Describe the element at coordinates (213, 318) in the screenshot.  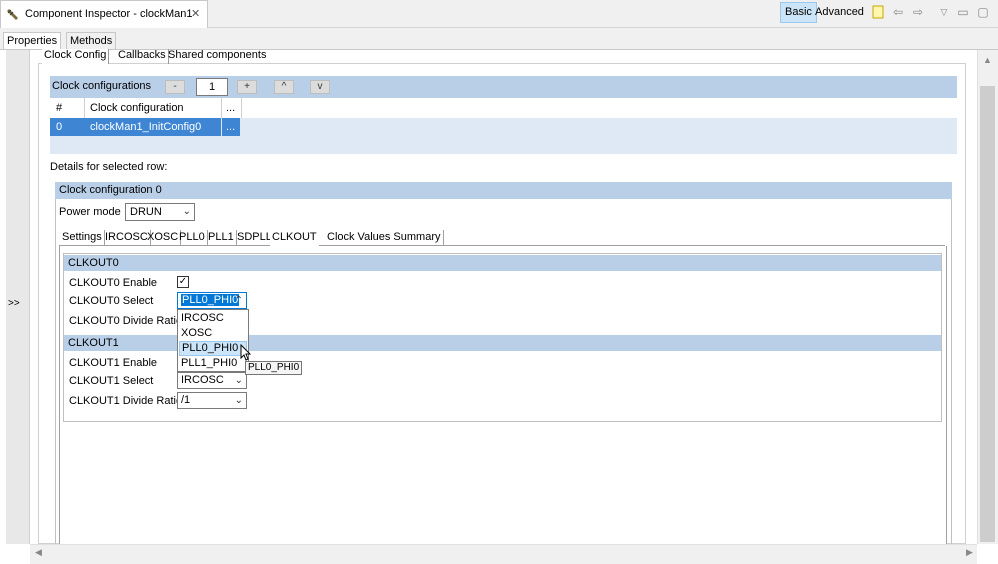
I see `dropdown-option-ircosc: IRCOSC` at that location.